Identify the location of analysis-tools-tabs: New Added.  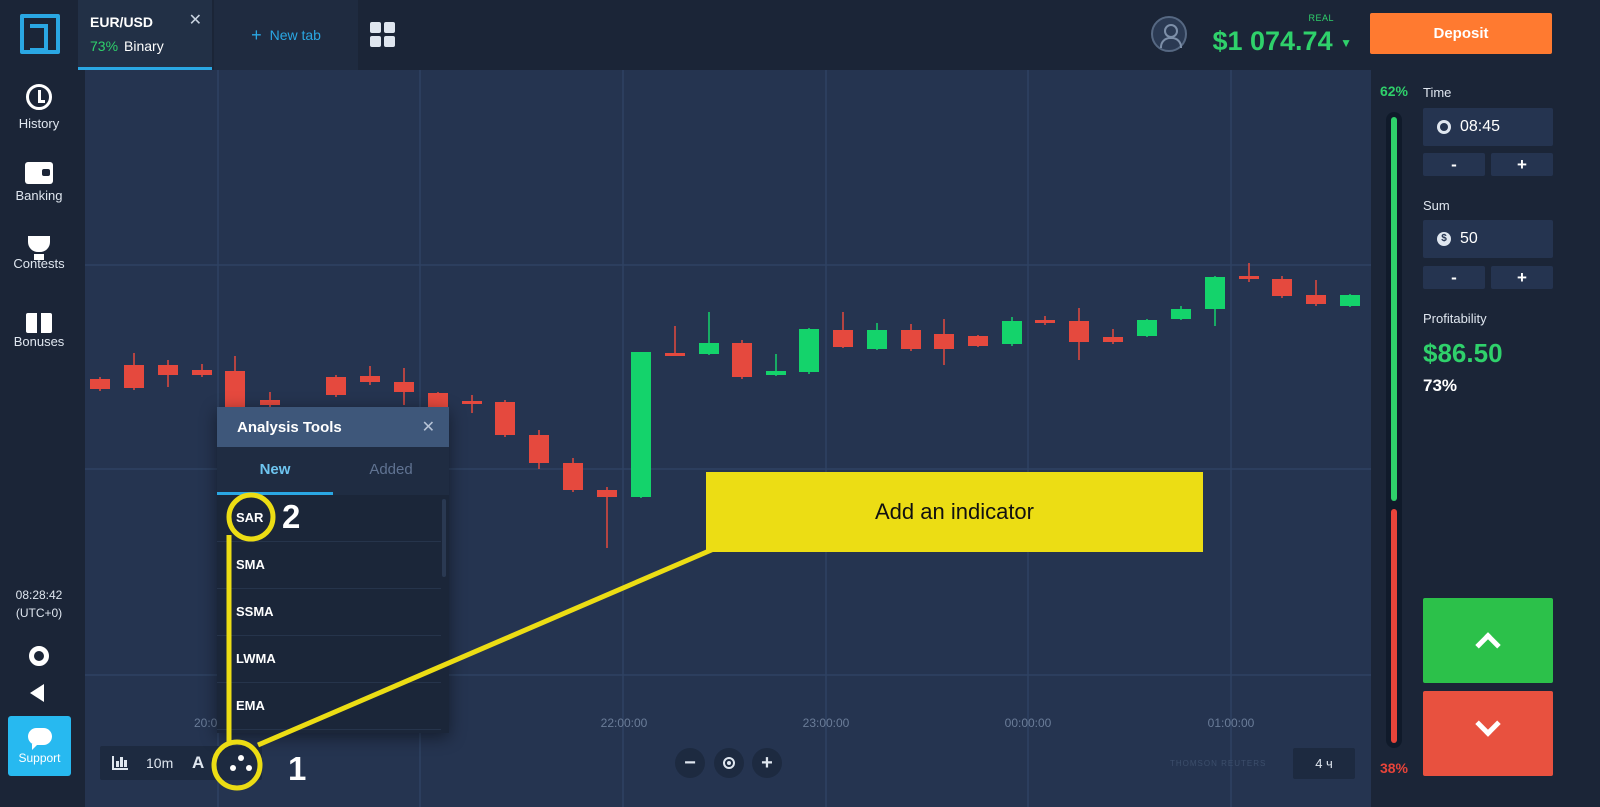
(333, 471).